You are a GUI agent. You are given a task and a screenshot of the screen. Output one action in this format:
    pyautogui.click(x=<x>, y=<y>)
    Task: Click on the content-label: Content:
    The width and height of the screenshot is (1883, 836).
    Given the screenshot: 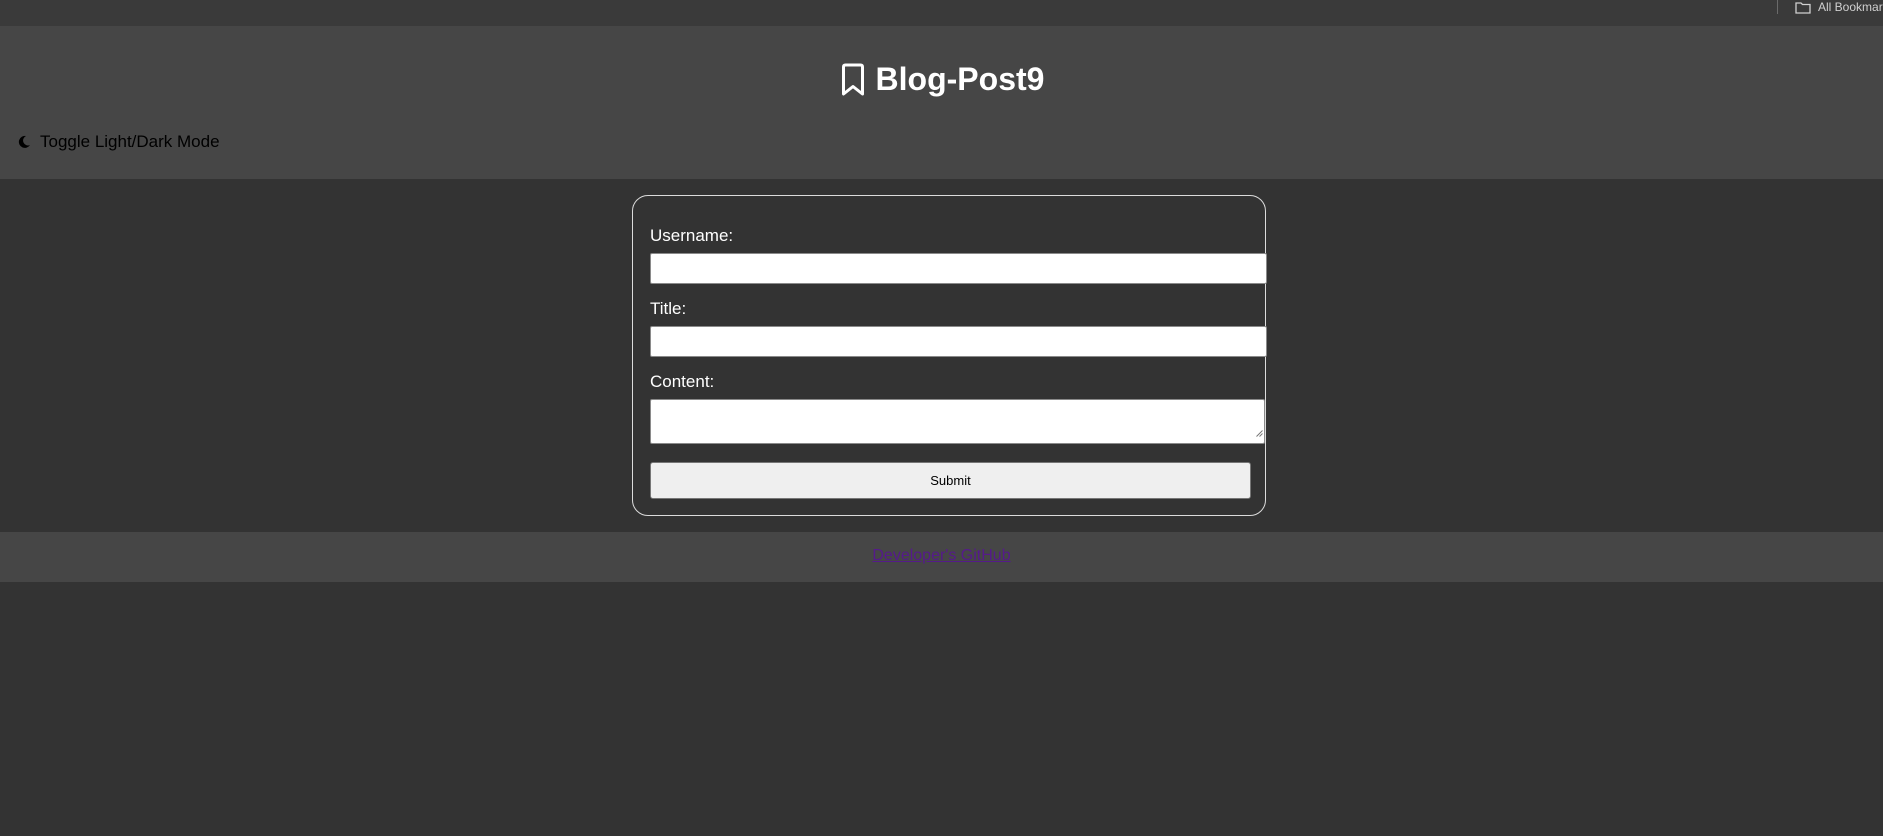 What is the action you would take?
    pyautogui.click(x=682, y=381)
    